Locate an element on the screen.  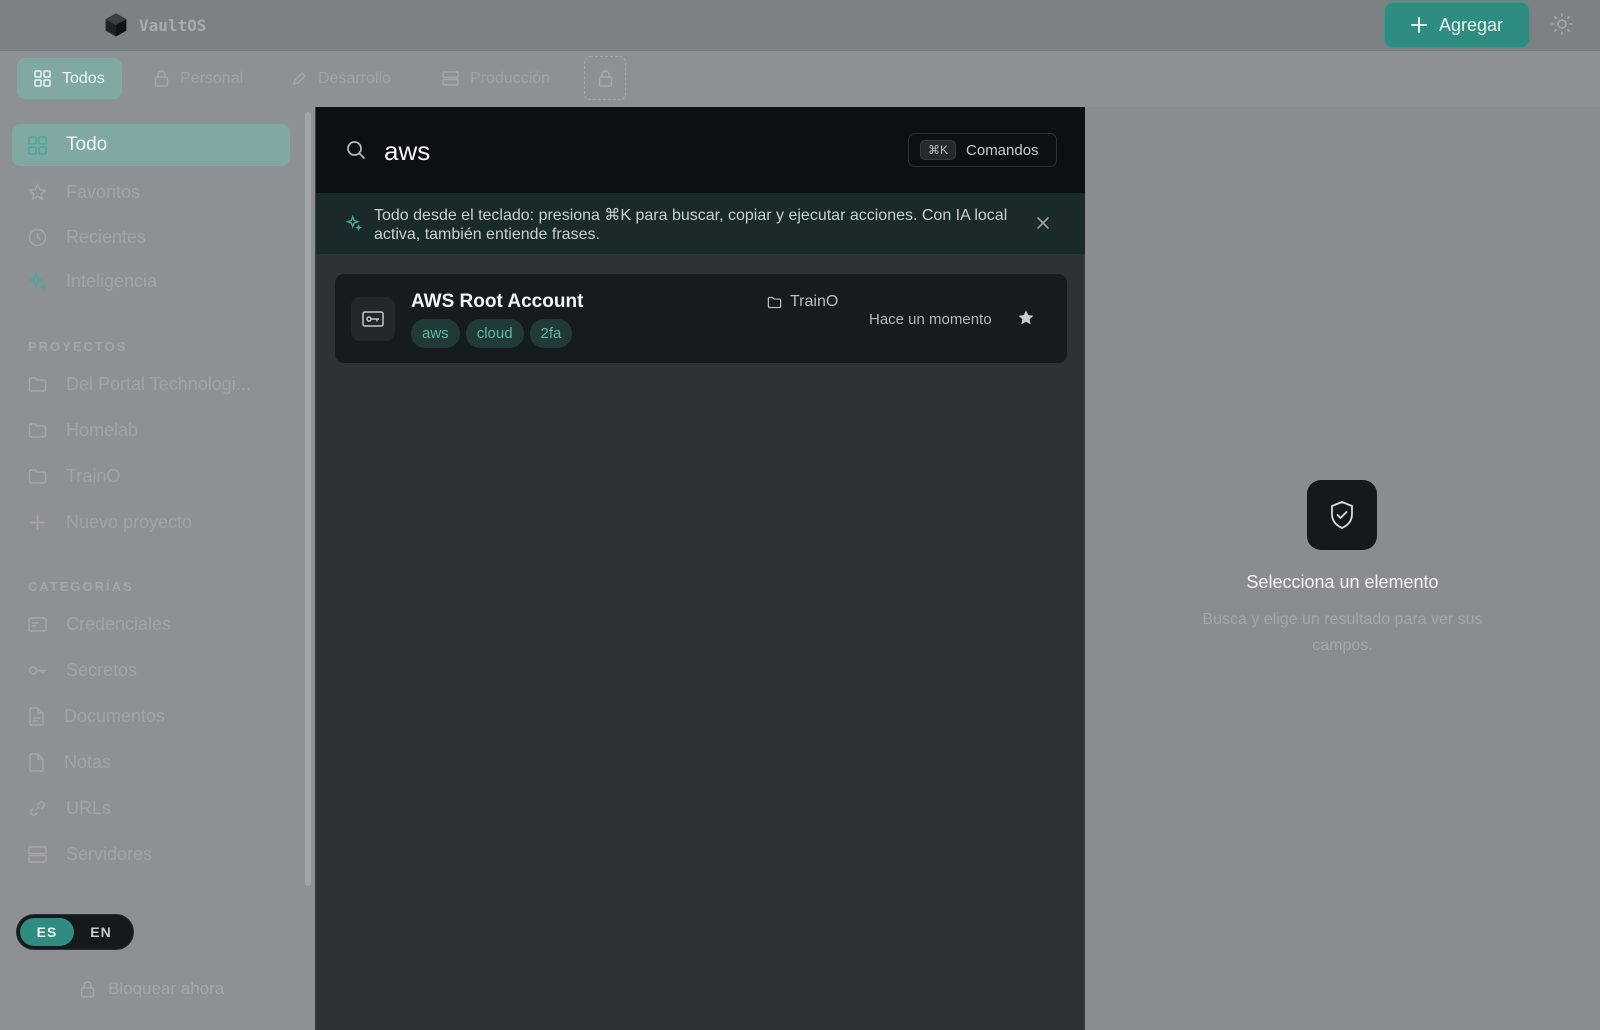
lang-es-button: ES is located at coordinates (47, 932).